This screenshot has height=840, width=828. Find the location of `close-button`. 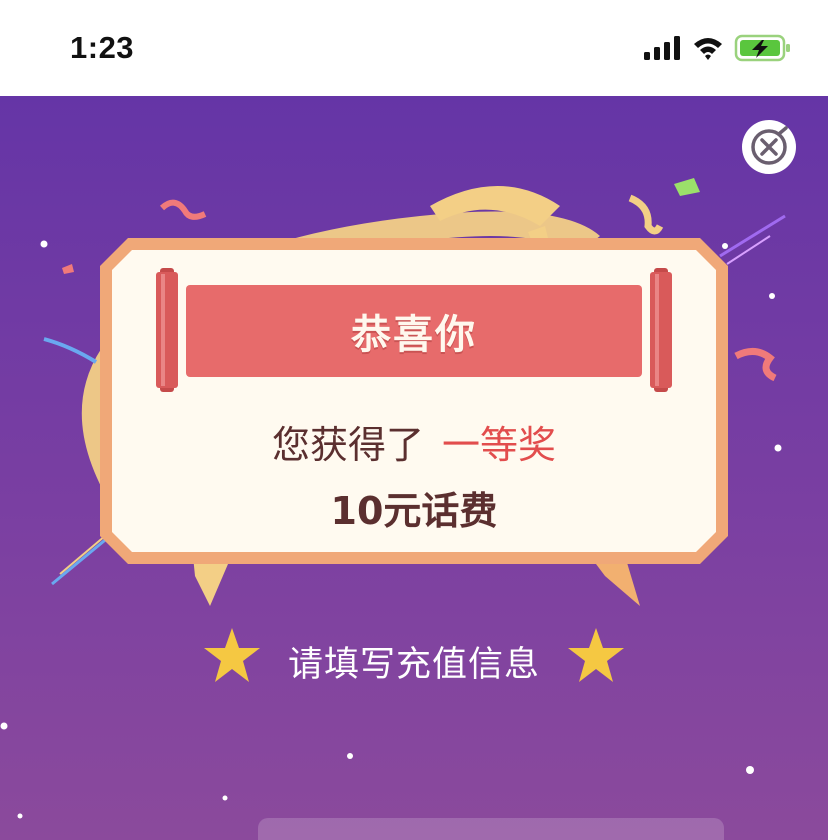

close-button is located at coordinates (769, 147).